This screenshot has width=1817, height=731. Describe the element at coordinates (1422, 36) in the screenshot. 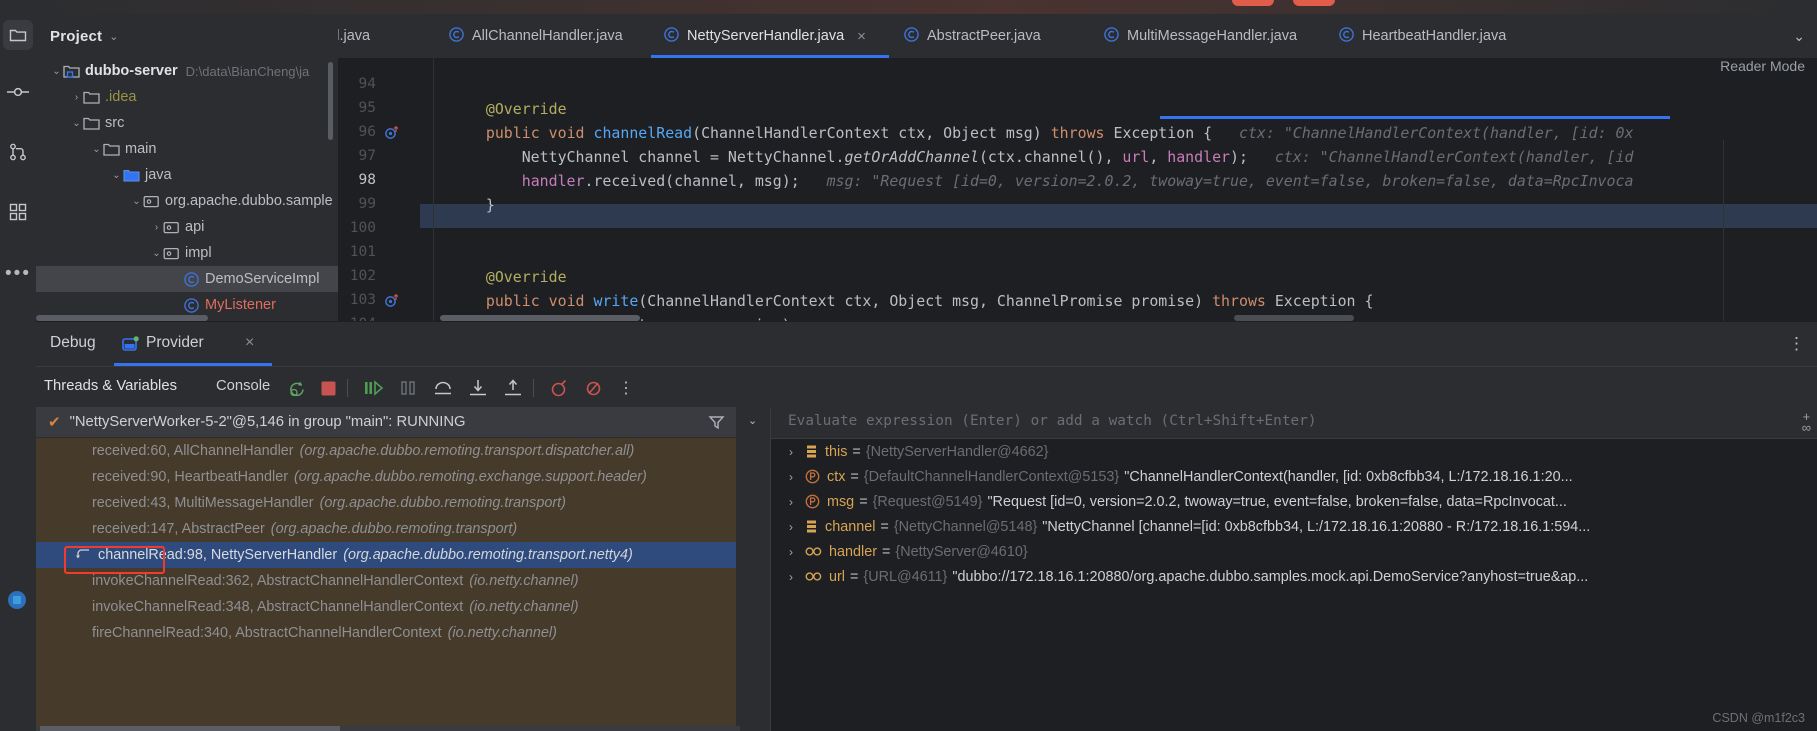

I see `editor-tab: HeartbeatHandler.java` at that location.